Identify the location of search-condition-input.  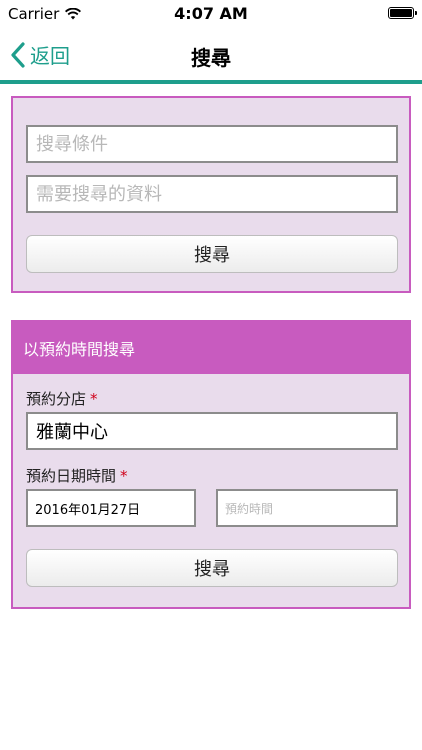
(212, 144).